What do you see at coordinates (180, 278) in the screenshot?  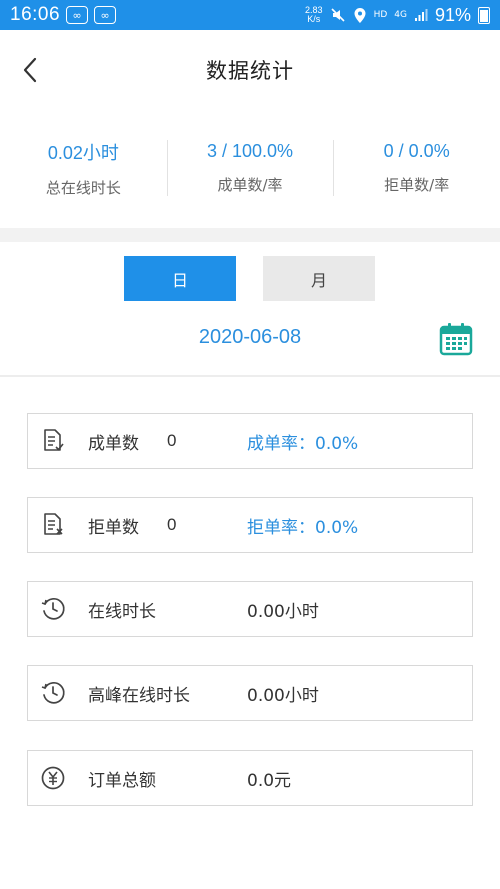 I see `tab-day: 日` at bounding box center [180, 278].